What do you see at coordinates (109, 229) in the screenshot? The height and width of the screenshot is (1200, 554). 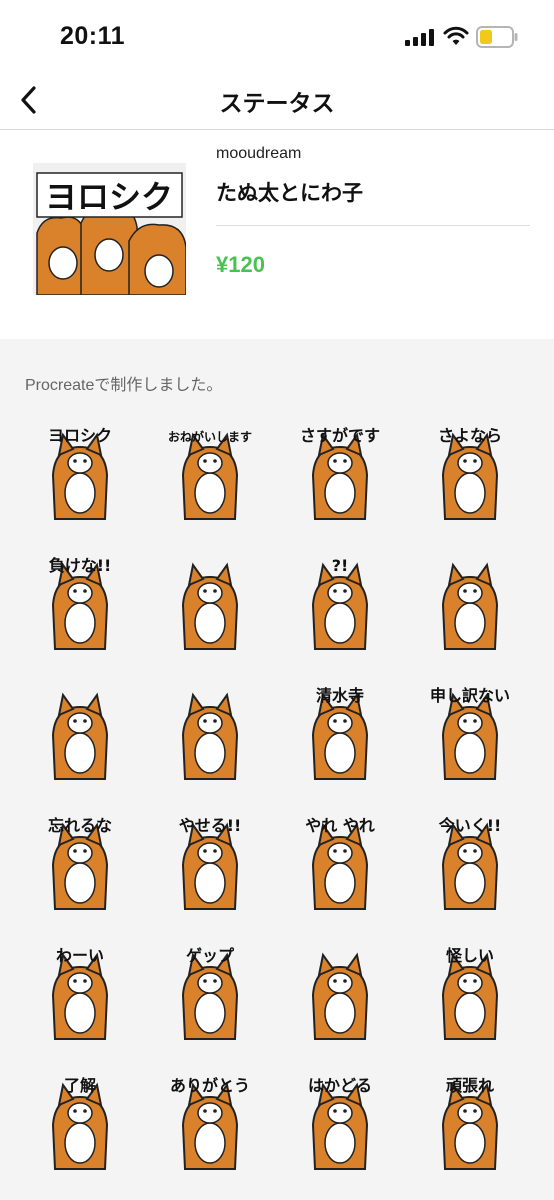 I see `product-thumbnail: ヨロシク` at bounding box center [109, 229].